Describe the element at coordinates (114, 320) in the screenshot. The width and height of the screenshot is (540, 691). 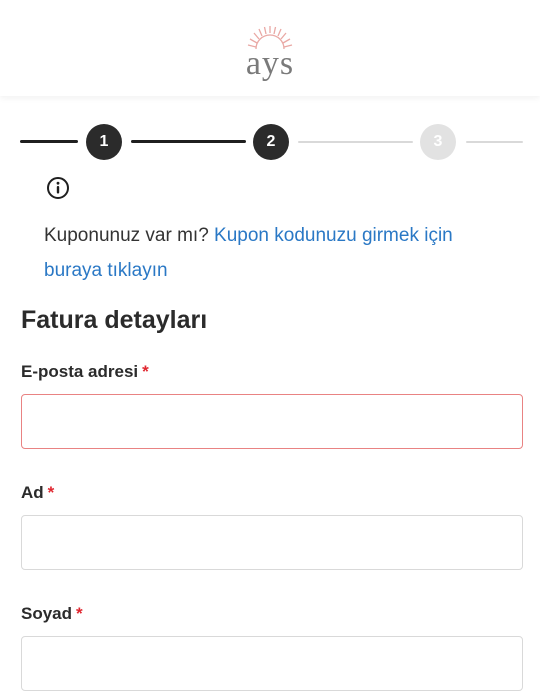
I see `billing-title: Fatura detayları` at that location.